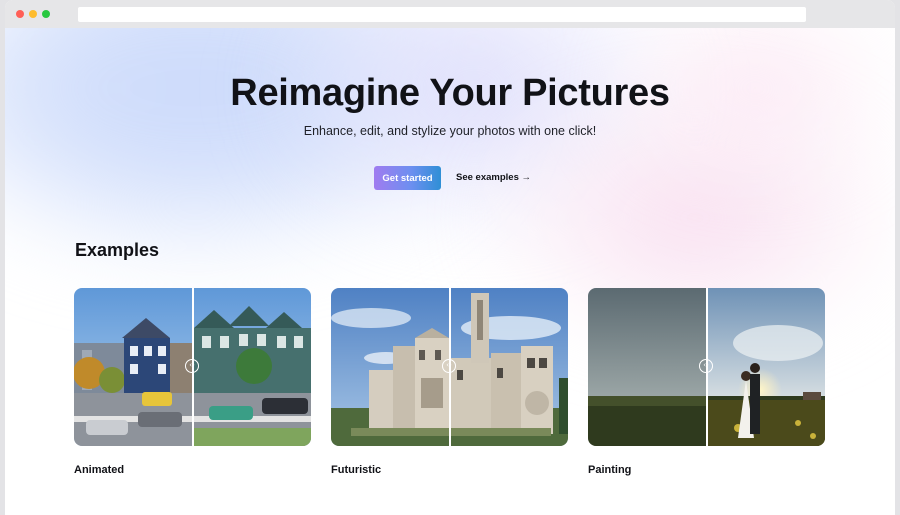  What do you see at coordinates (20, 14) in the screenshot?
I see `close-window-icon` at bounding box center [20, 14].